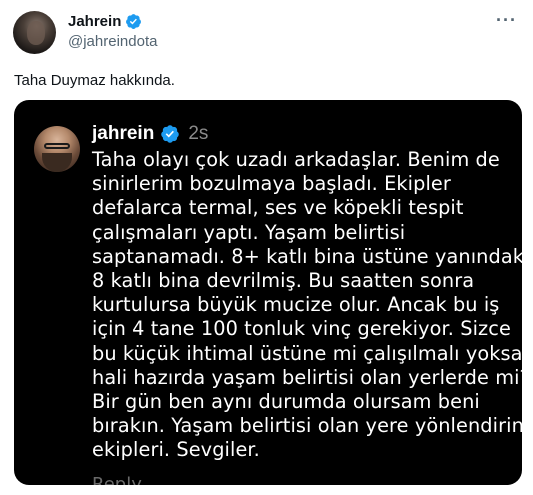 This screenshot has width=533, height=495. What do you see at coordinates (134, 21) in the screenshot?
I see `verified-badge-icon` at bounding box center [134, 21].